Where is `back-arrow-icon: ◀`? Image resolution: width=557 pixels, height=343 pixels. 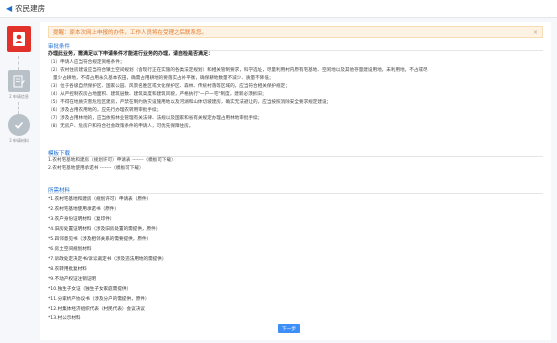
back-arrow-icon: ◀ is located at coordinates (9, 8).